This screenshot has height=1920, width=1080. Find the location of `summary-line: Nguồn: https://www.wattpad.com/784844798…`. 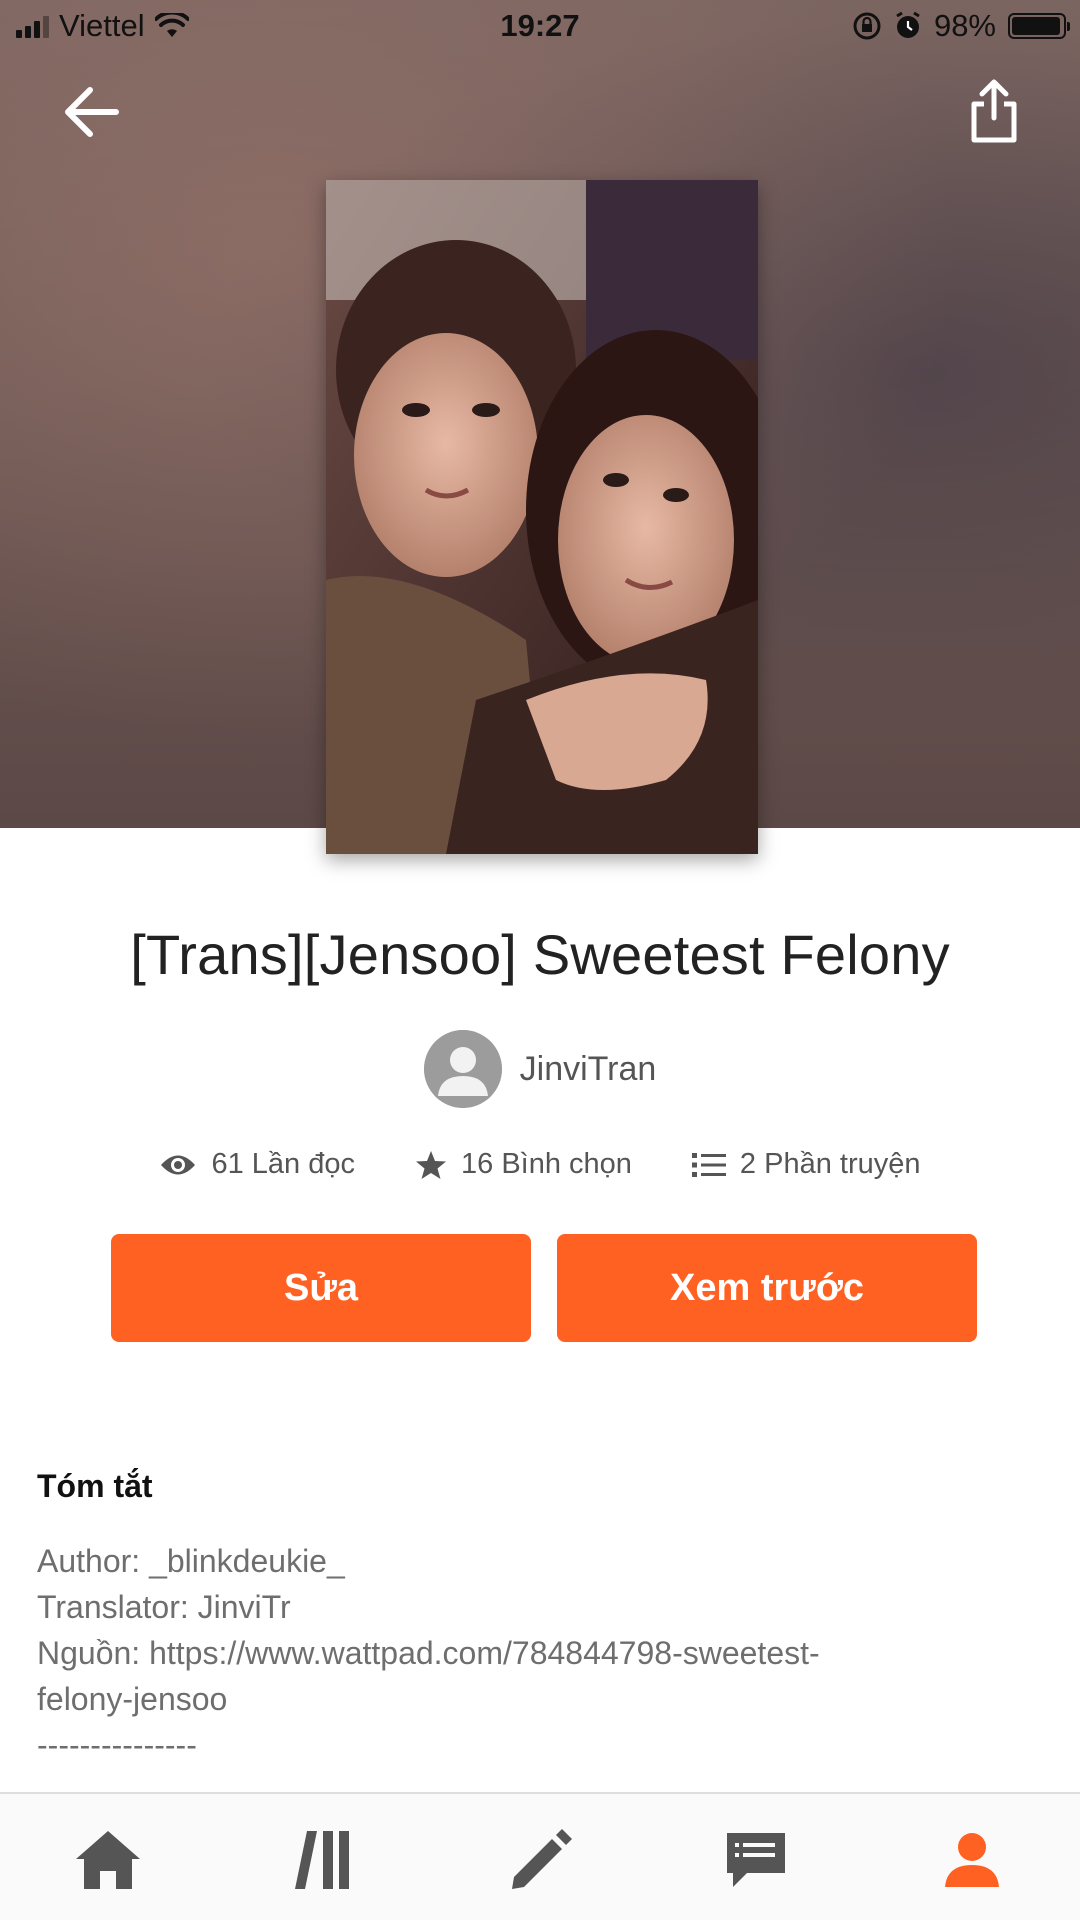

summary-line: Nguồn: https://www.wattpad.com/784844798… is located at coordinates (537, 1653).